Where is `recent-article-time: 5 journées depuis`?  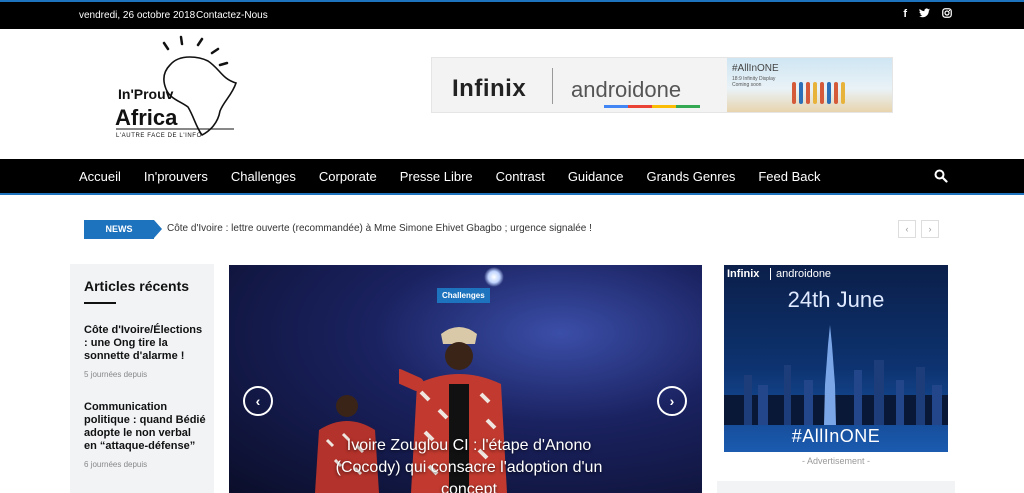 recent-article-time: 5 journées depuis is located at coordinates (116, 374).